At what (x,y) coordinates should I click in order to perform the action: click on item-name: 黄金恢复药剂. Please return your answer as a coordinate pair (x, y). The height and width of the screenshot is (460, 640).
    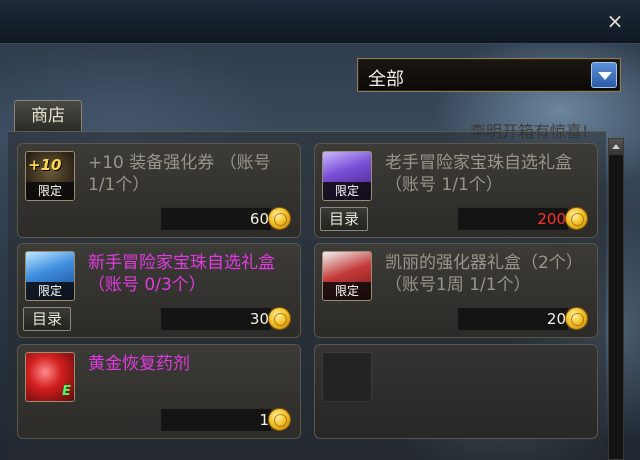
    Looking at the image, I should click on (139, 364).